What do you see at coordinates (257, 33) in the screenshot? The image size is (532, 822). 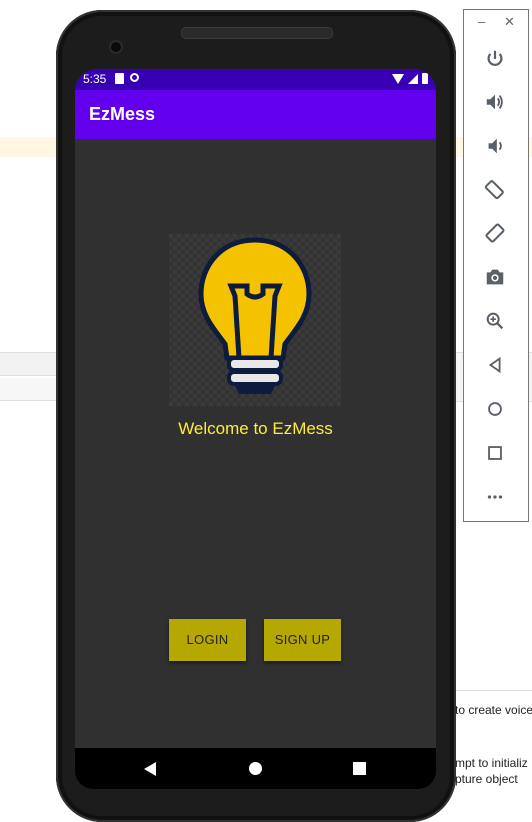 I see `speaker-grille` at bounding box center [257, 33].